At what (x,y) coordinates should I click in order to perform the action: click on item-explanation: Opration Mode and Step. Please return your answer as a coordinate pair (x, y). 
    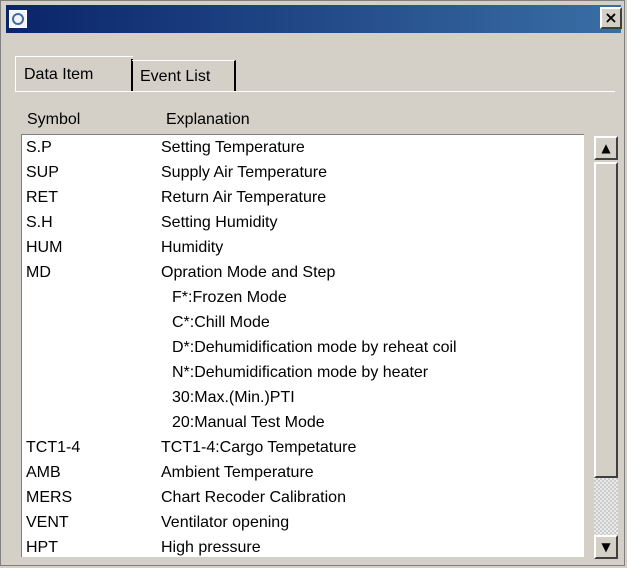
    Looking at the image, I should click on (248, 272).